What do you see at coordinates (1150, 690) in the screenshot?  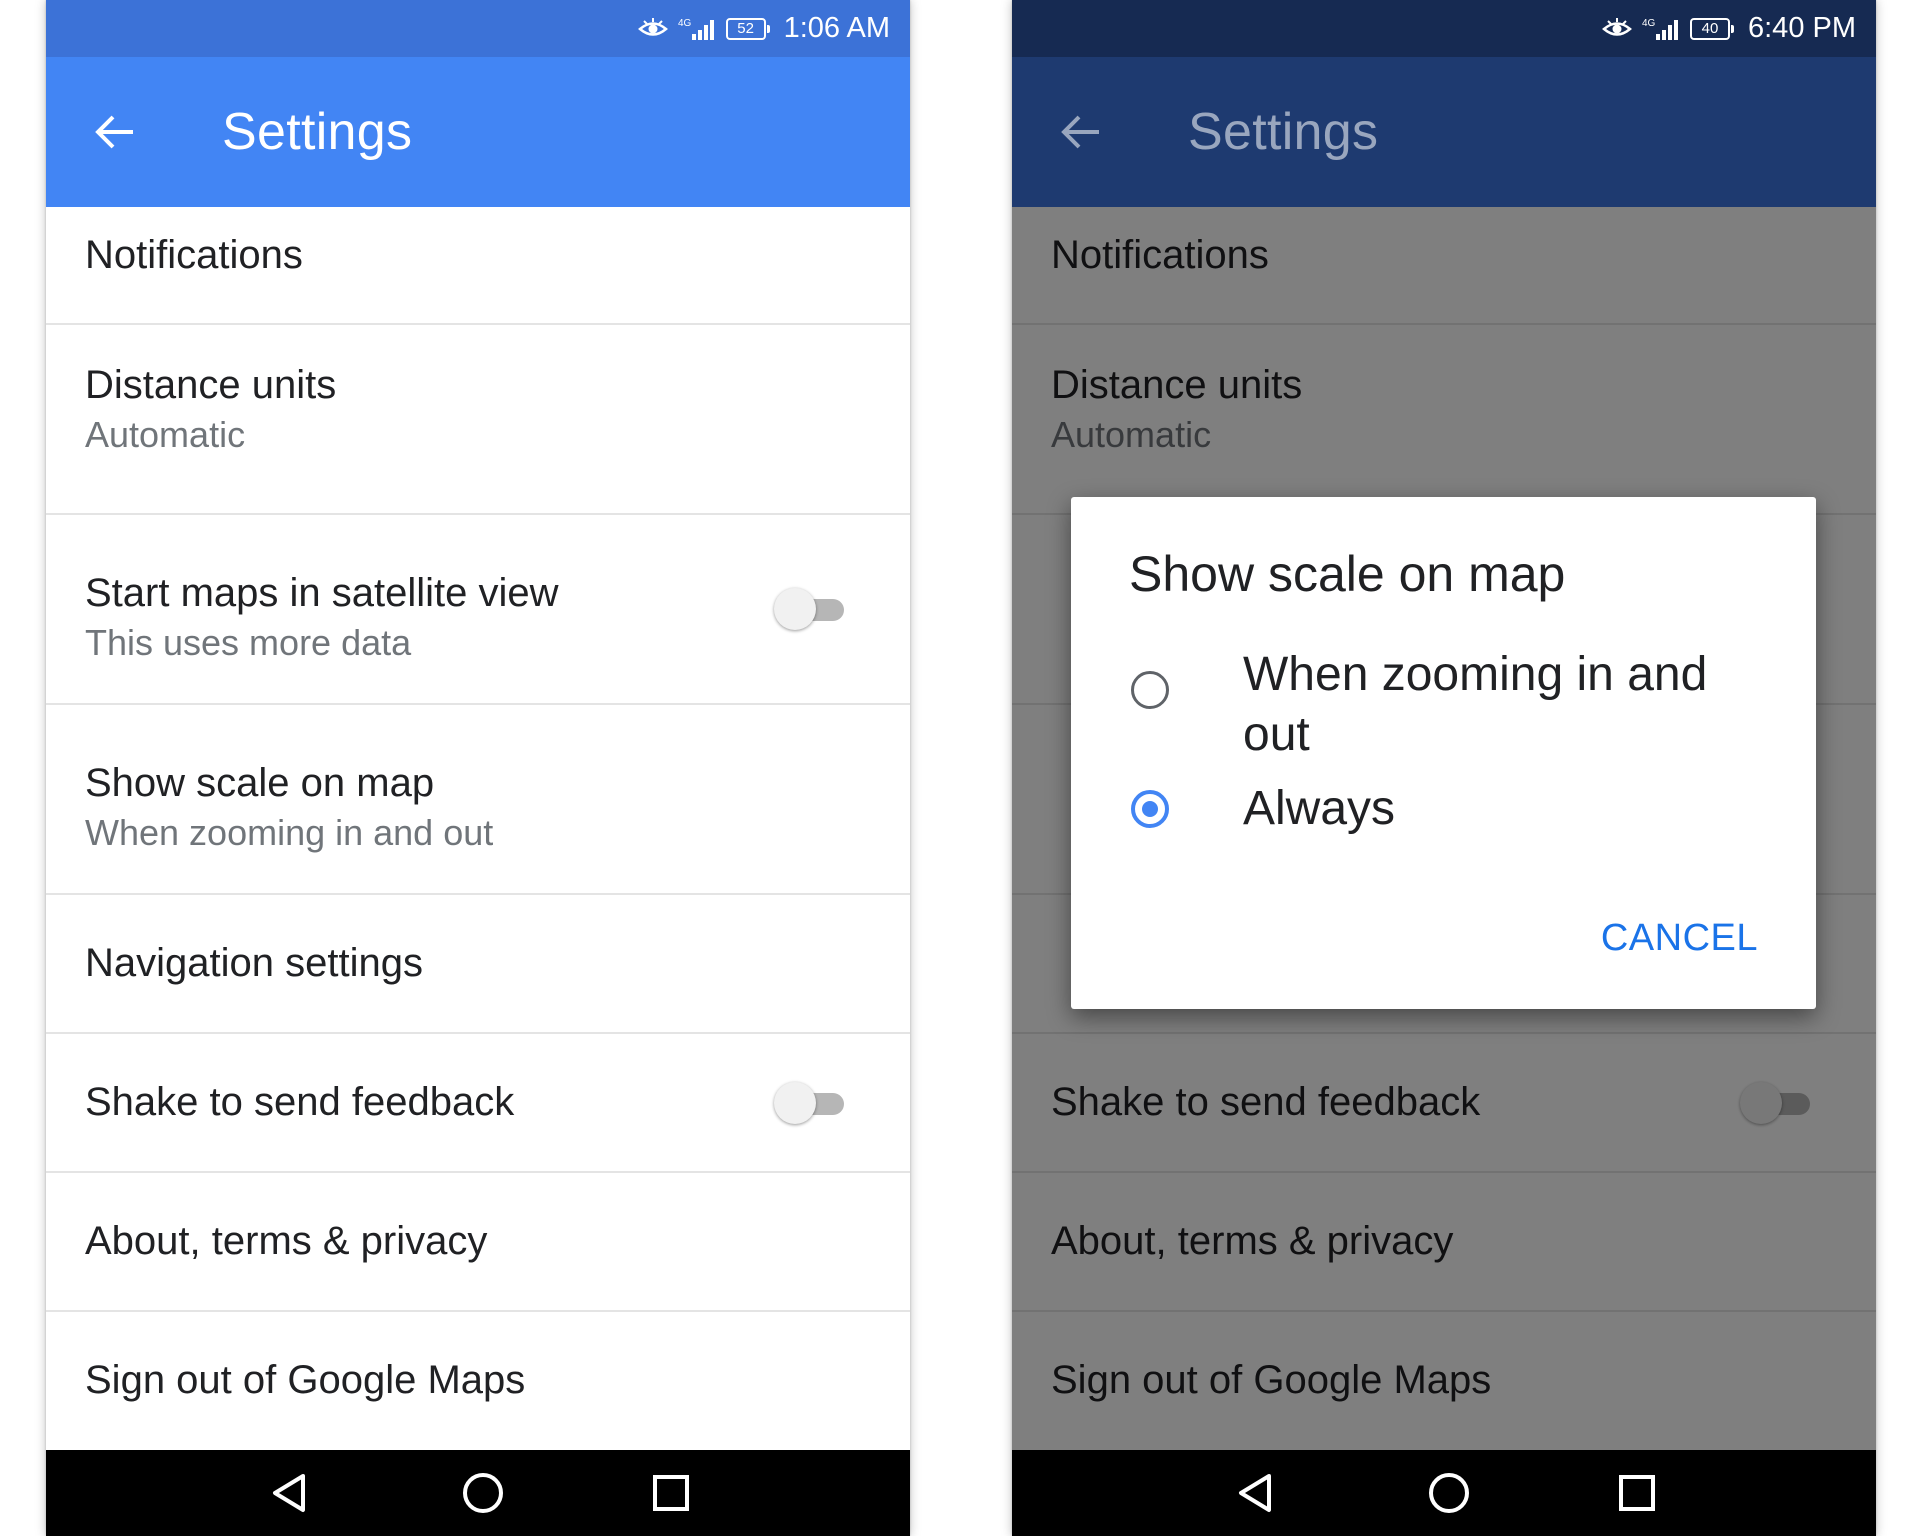 I see `radio-button-unselected` at bounding box center [1150, 690].